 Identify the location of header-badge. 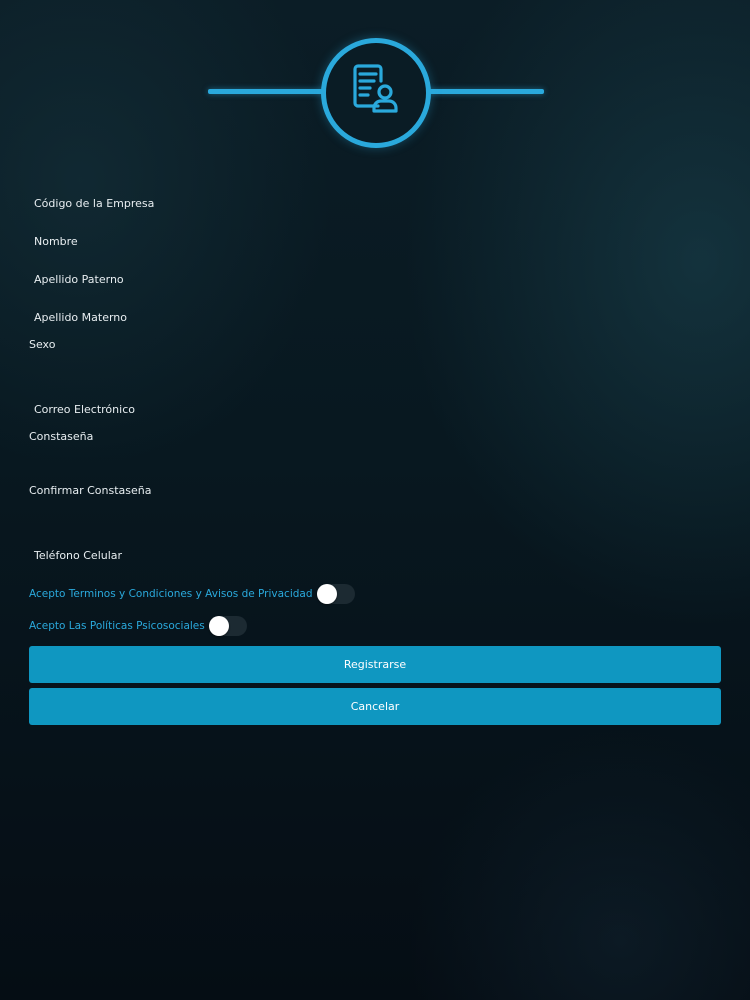
(376, 93).